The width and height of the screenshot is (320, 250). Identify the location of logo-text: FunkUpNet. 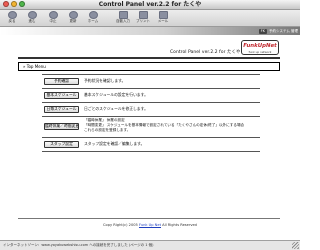
(260, 46).